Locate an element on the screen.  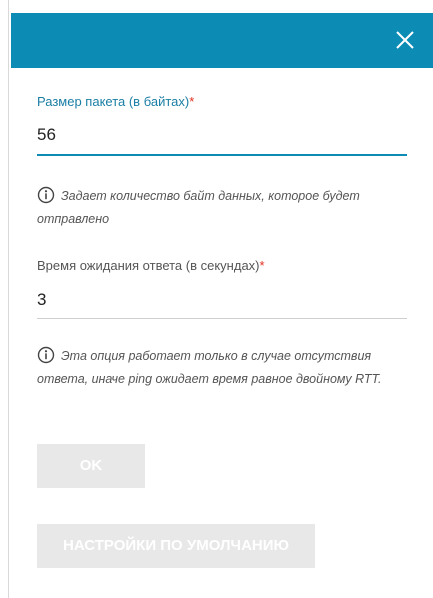
packet-size-label-text: Размер пакета (в байтах) is located at coordinates (113, 101).